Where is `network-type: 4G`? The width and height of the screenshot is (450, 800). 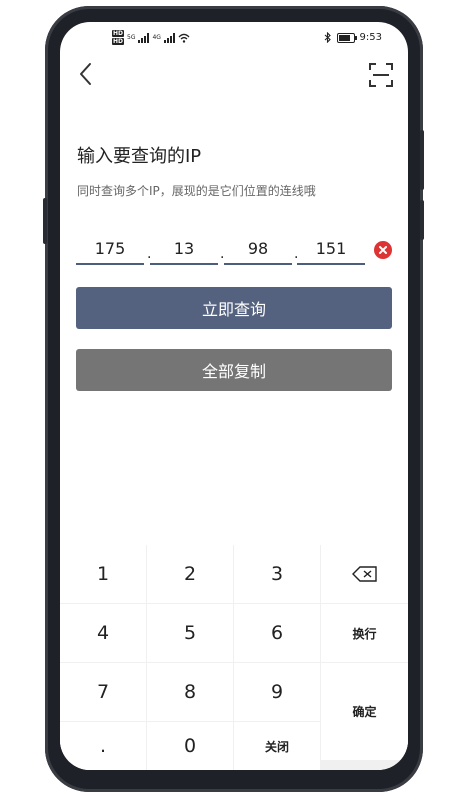 network-type: 4G is located at coordinates (156, 37).